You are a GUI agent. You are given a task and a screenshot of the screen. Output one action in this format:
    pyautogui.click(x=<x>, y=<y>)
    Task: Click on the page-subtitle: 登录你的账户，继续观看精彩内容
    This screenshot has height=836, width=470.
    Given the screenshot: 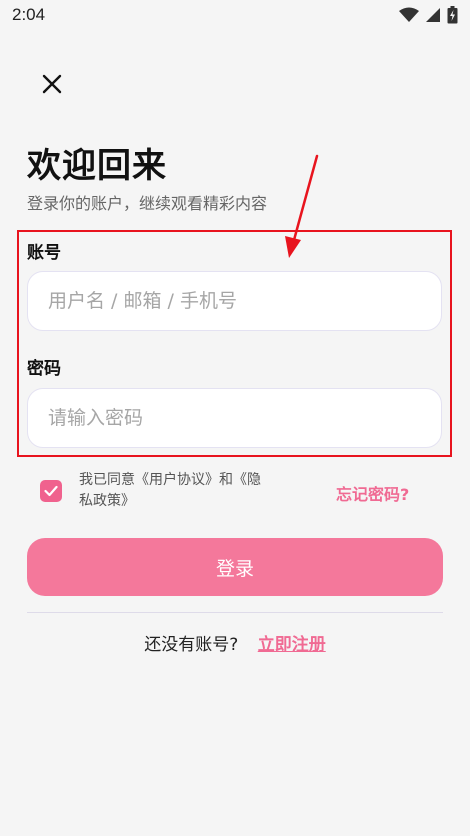 What is the action you would take?
    pyautogui.click(x=147, y=203)
    